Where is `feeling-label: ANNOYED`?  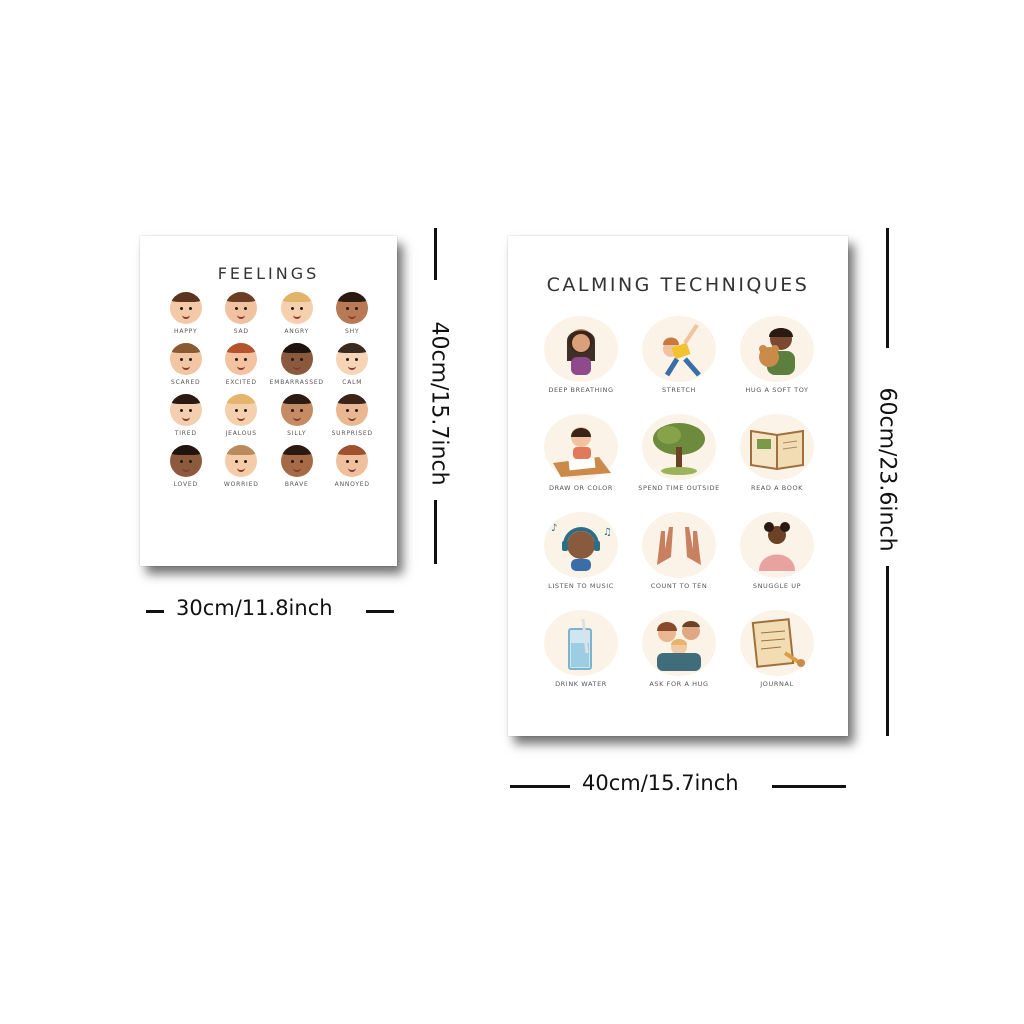
feeling-label: ANNOYED is located at coordinates (352, 484).